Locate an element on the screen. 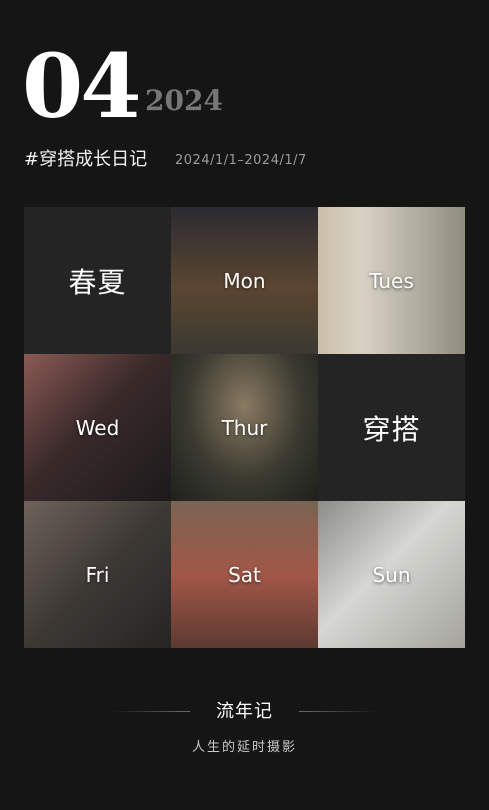 This screenshot has width=489, height=810. tile-photo-wed: Wed is located at coordinates (97, 427).